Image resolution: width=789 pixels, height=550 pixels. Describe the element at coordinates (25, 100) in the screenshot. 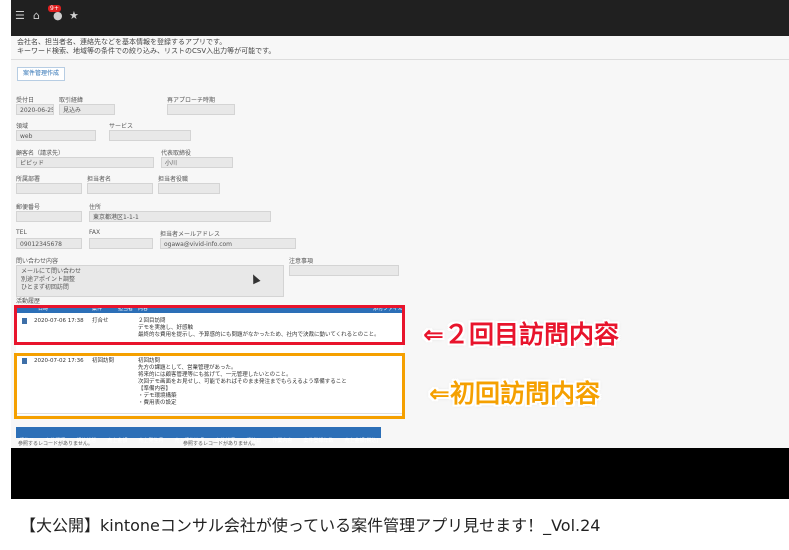

I see `receipt-date-label: 受付日` at that location.